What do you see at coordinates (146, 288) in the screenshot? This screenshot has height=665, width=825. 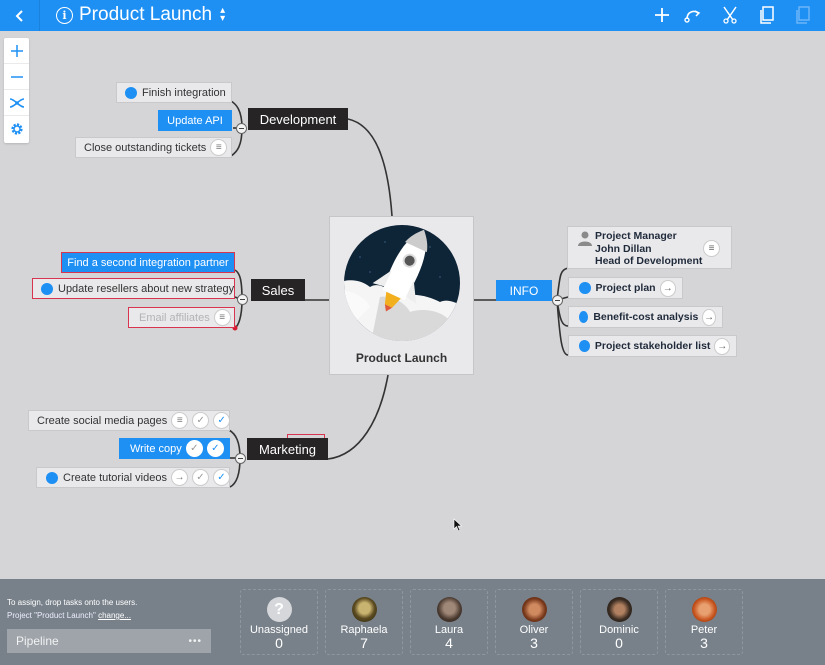 I see `task-label: Update resellers about new strategy` at bounding box center [146, 288].